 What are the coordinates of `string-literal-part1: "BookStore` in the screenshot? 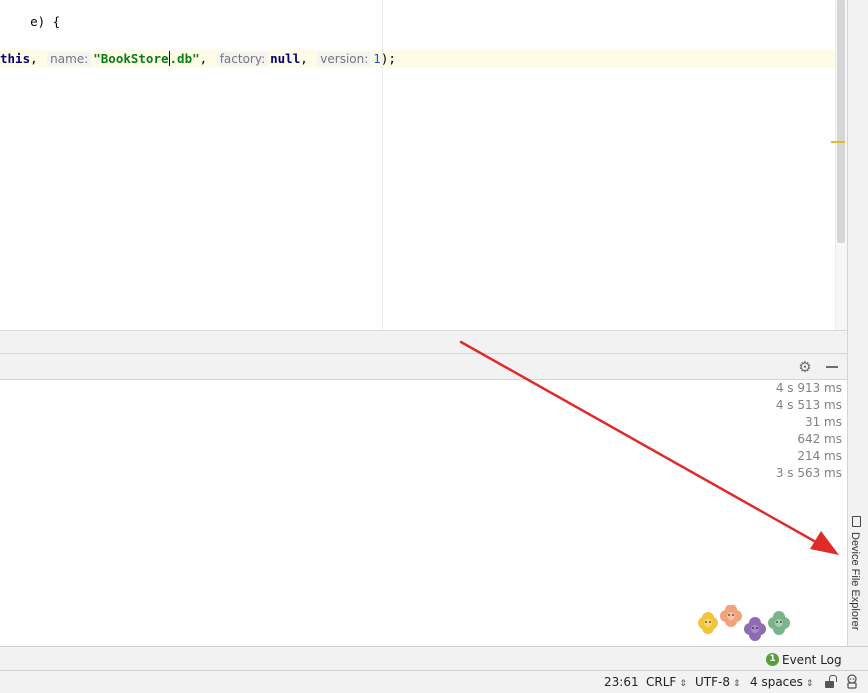 It's located at (131, 58).